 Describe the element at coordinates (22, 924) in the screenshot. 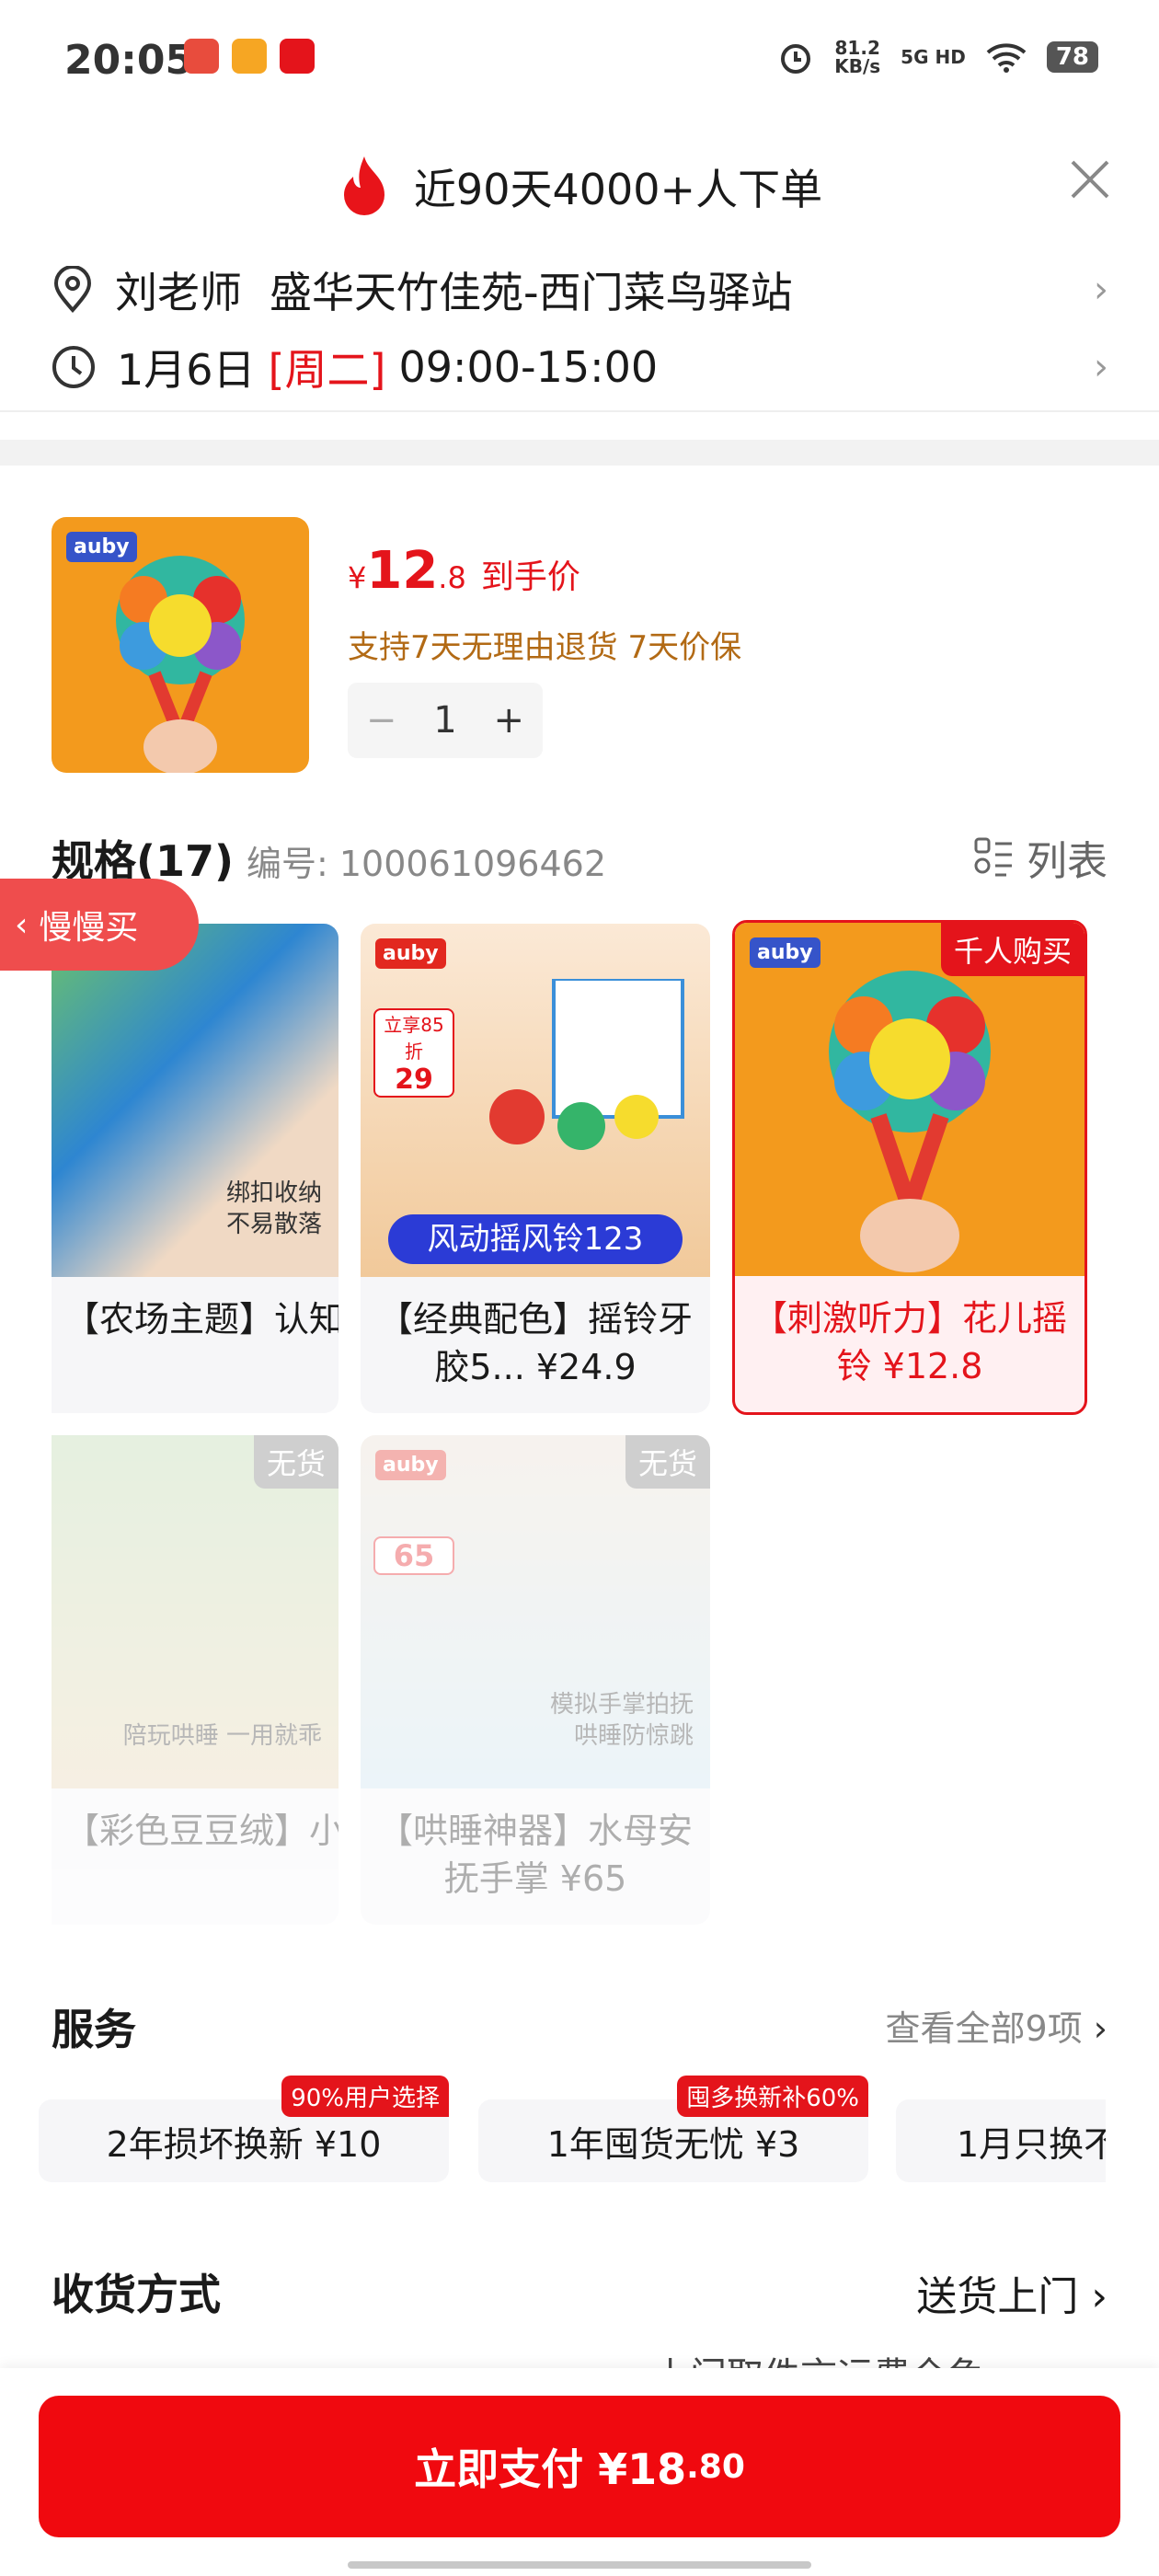

I see `chevron-left-icon: ‹` at that location.